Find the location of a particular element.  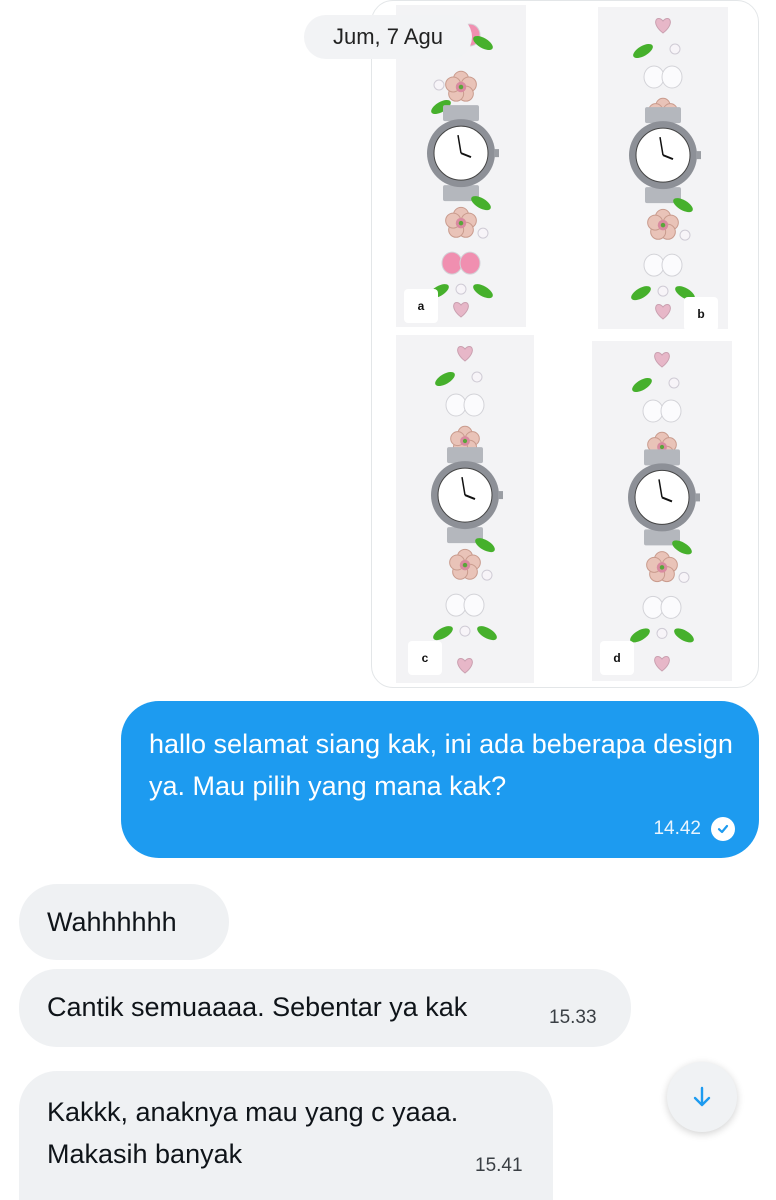

date-separator-label: Jum, 7 Agu is located at coordinates (388, 36).